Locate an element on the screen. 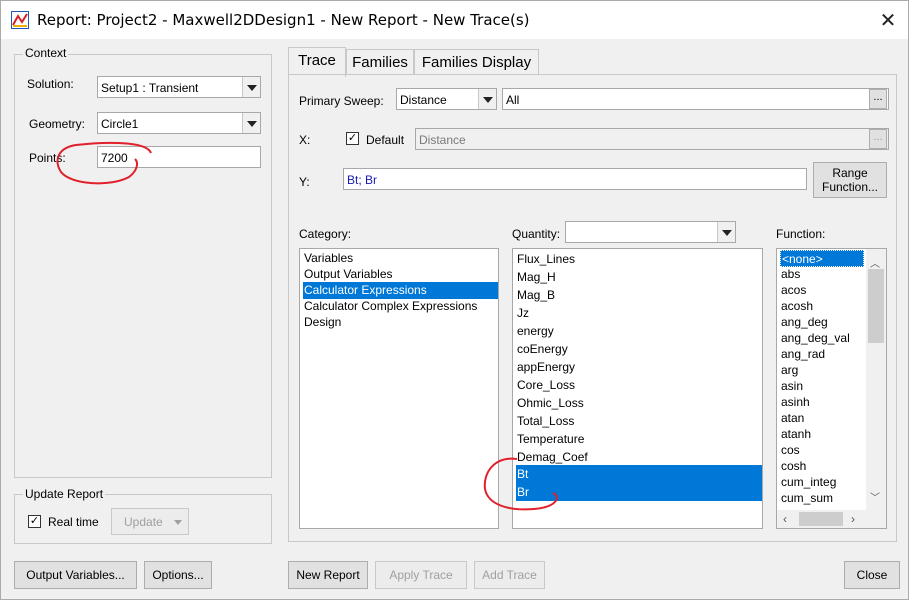 Image resolution: width=909 pixels, height=600 pixels. function-vertical-scrollbar: ︿ ﹀ is located at coordinates (876, 379).